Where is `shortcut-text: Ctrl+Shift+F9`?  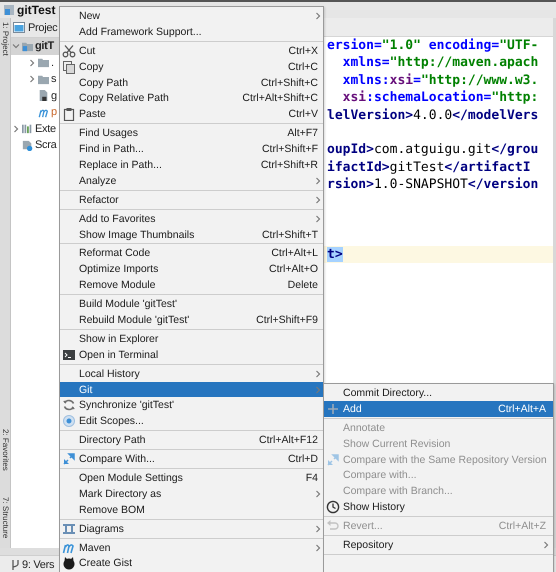 shortcut-text: Ctrl+Shift+F9 is located at coordinates (287, 320).